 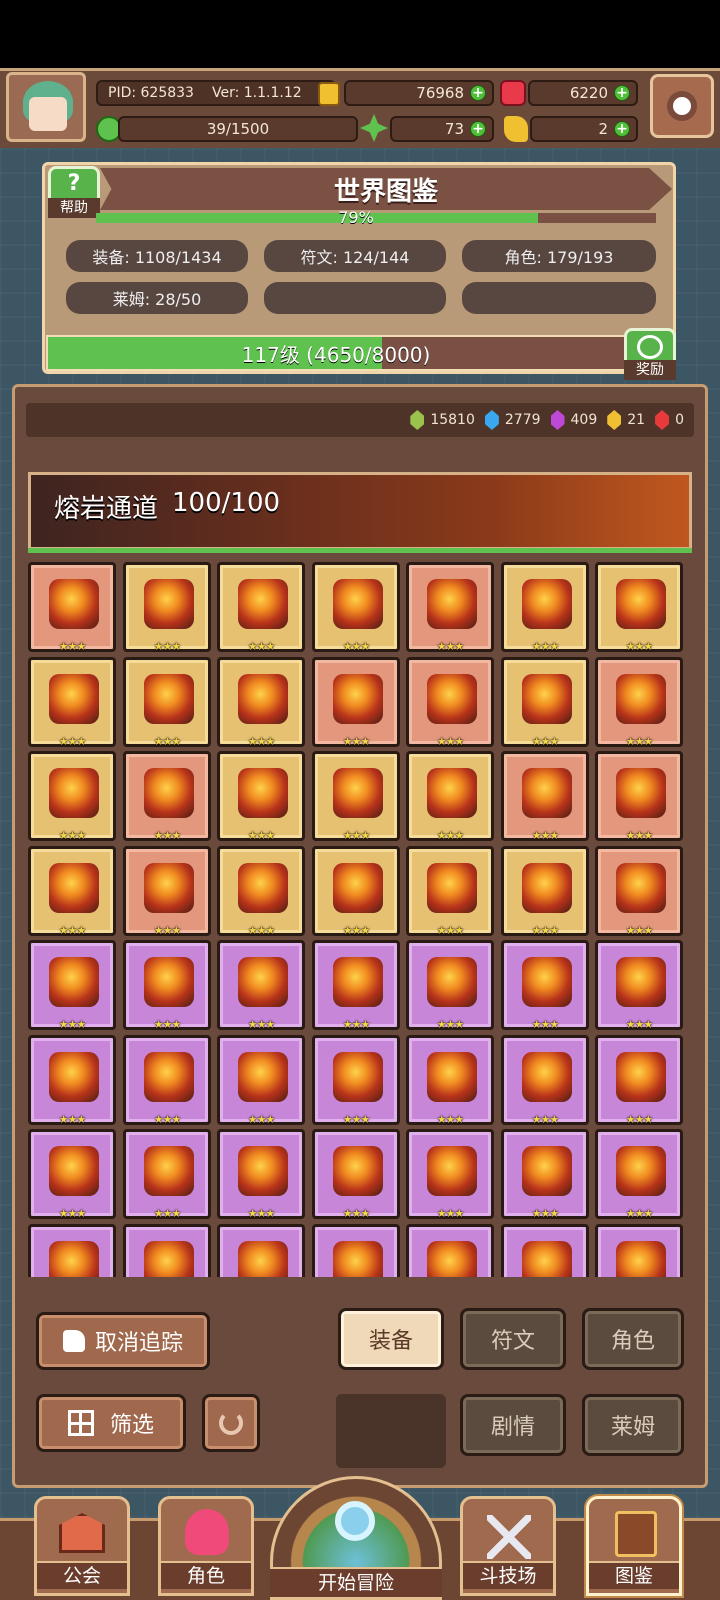 What do you see at coordinates (650, 354) in the screenshot?
I see `reward-button: 奖励` at bounding box center [650, 354].